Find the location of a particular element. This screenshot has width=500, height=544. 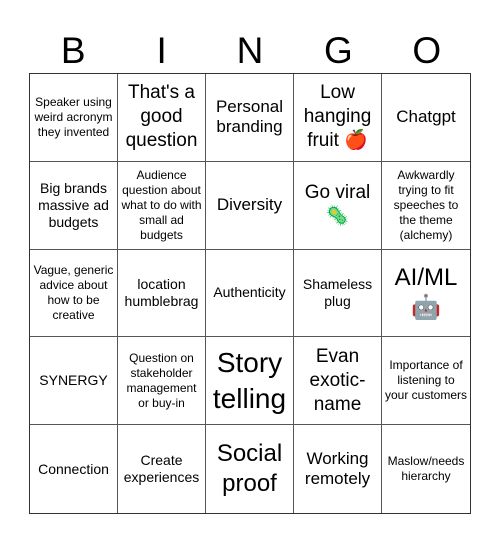

header-letter-o: O is located at coordinates (427, 50).